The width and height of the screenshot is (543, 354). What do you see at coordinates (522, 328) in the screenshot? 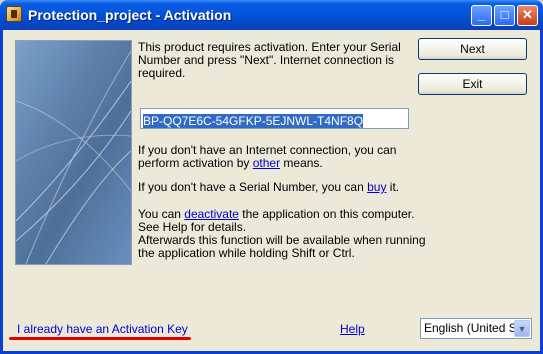
I see `chevron-down-icon: ▼` at bounding box center [522, 328].